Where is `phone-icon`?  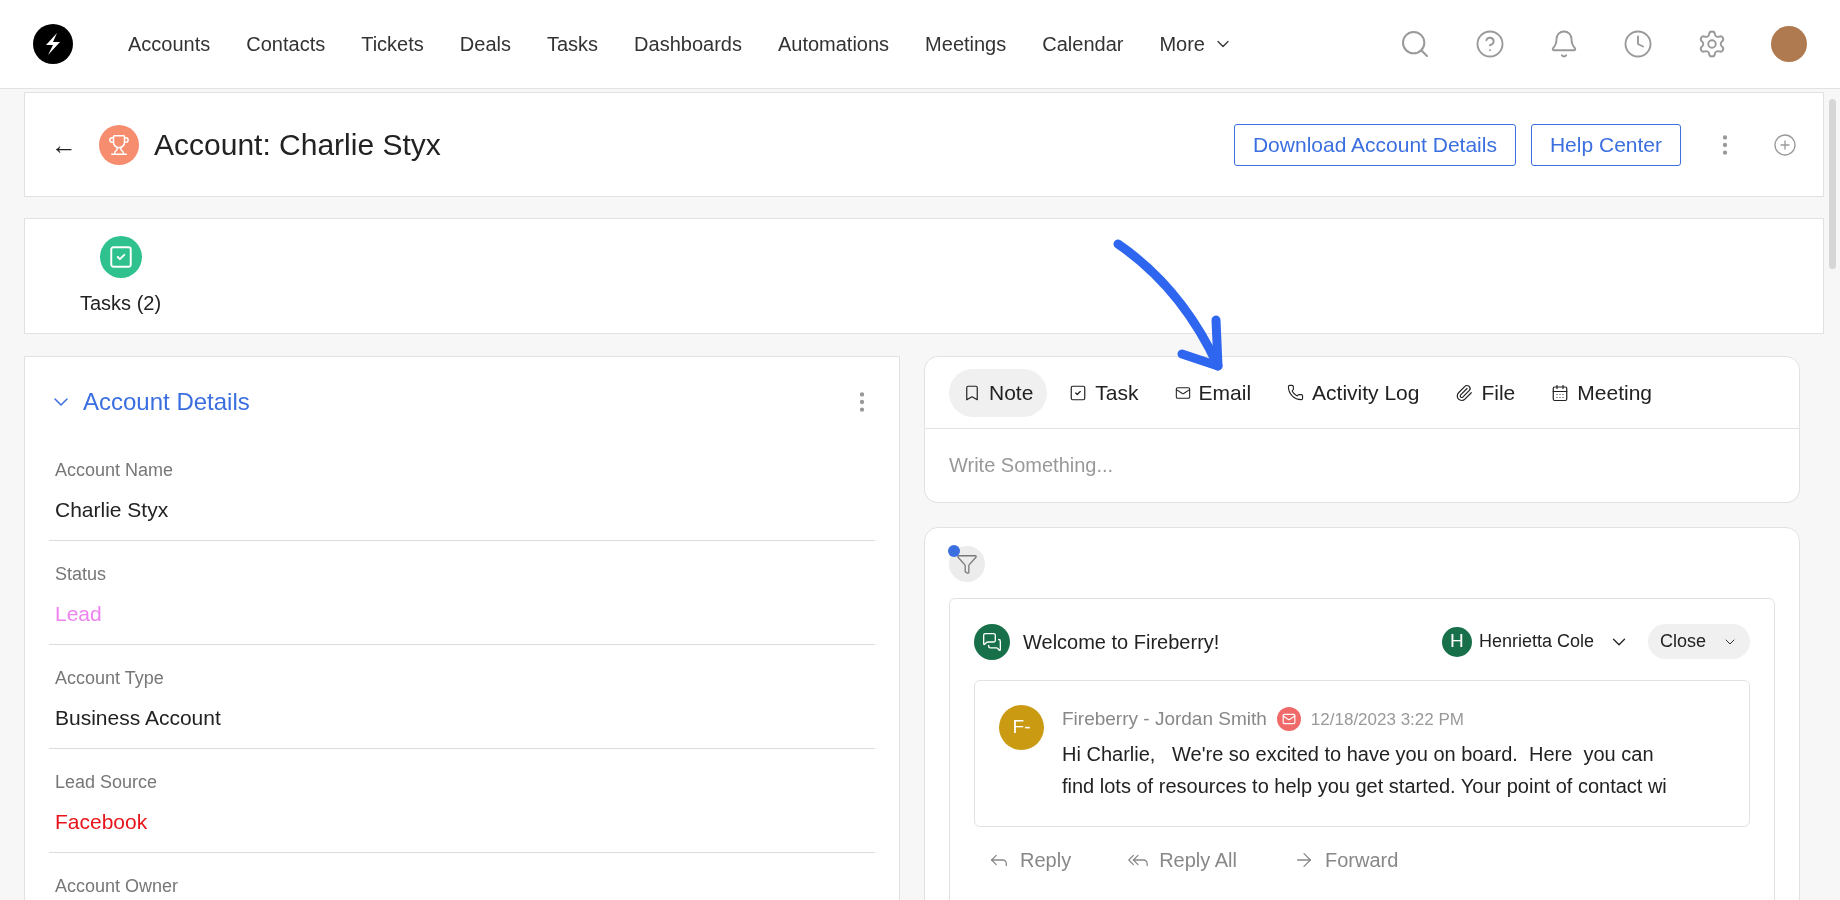
phone-icon is located at coordinates (1296, 392).